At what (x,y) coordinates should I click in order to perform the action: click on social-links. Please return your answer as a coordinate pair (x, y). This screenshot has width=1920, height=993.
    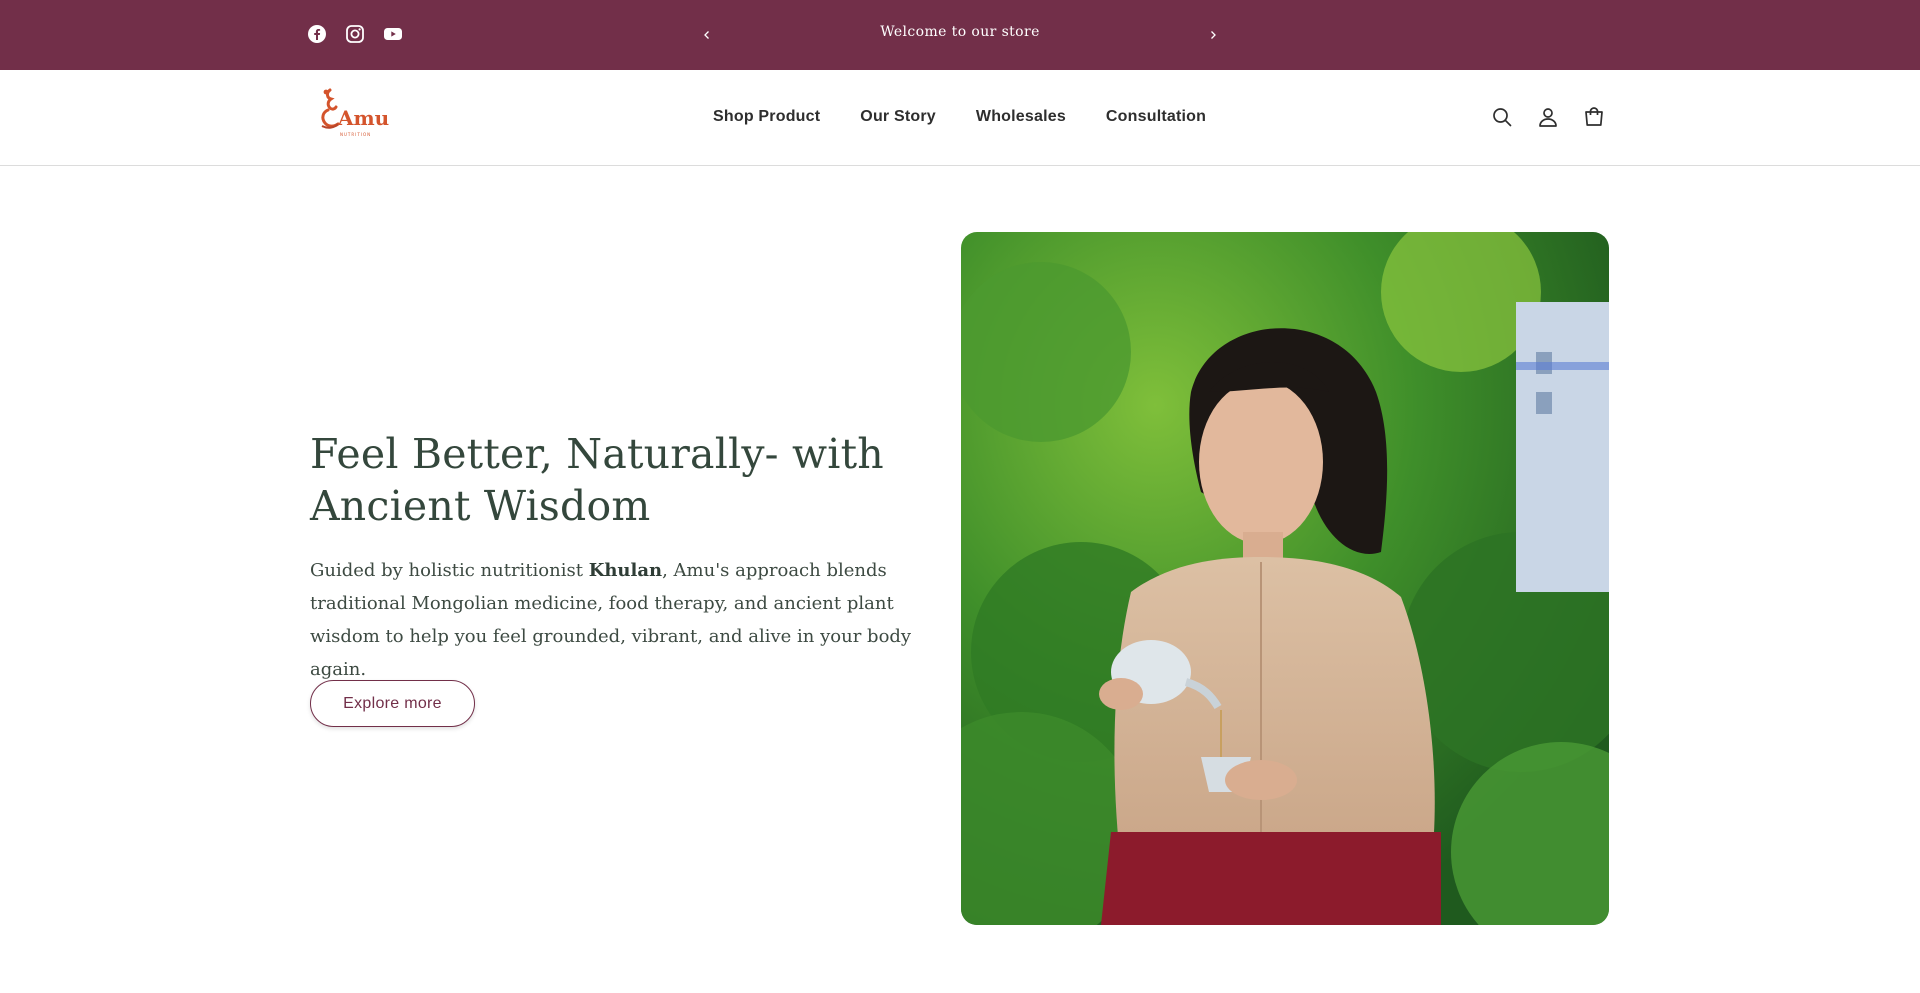
    Looking at the image, I should click on (355, 34).